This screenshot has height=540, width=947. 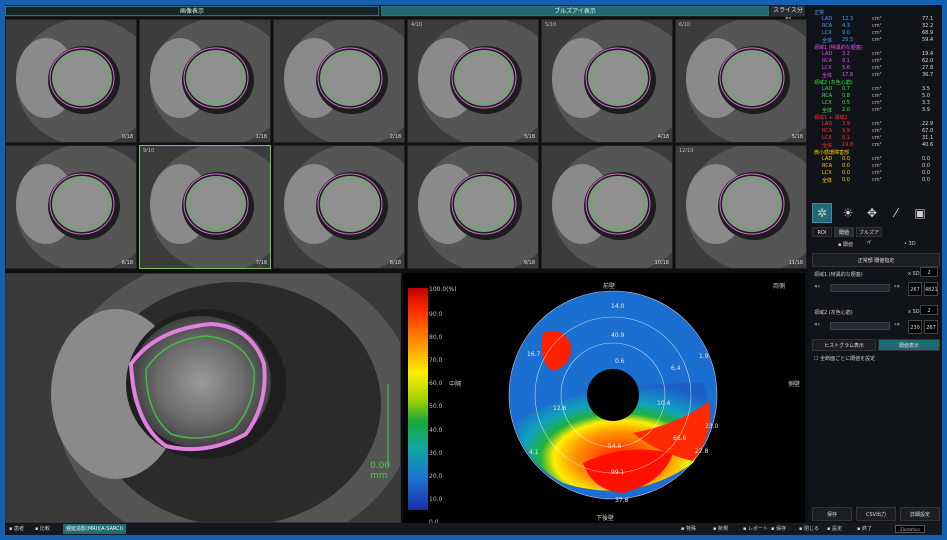 What do you see at coordinates (860, 326) in the screenshot?
I see `region2-slider` at bounding box center [860, 326].